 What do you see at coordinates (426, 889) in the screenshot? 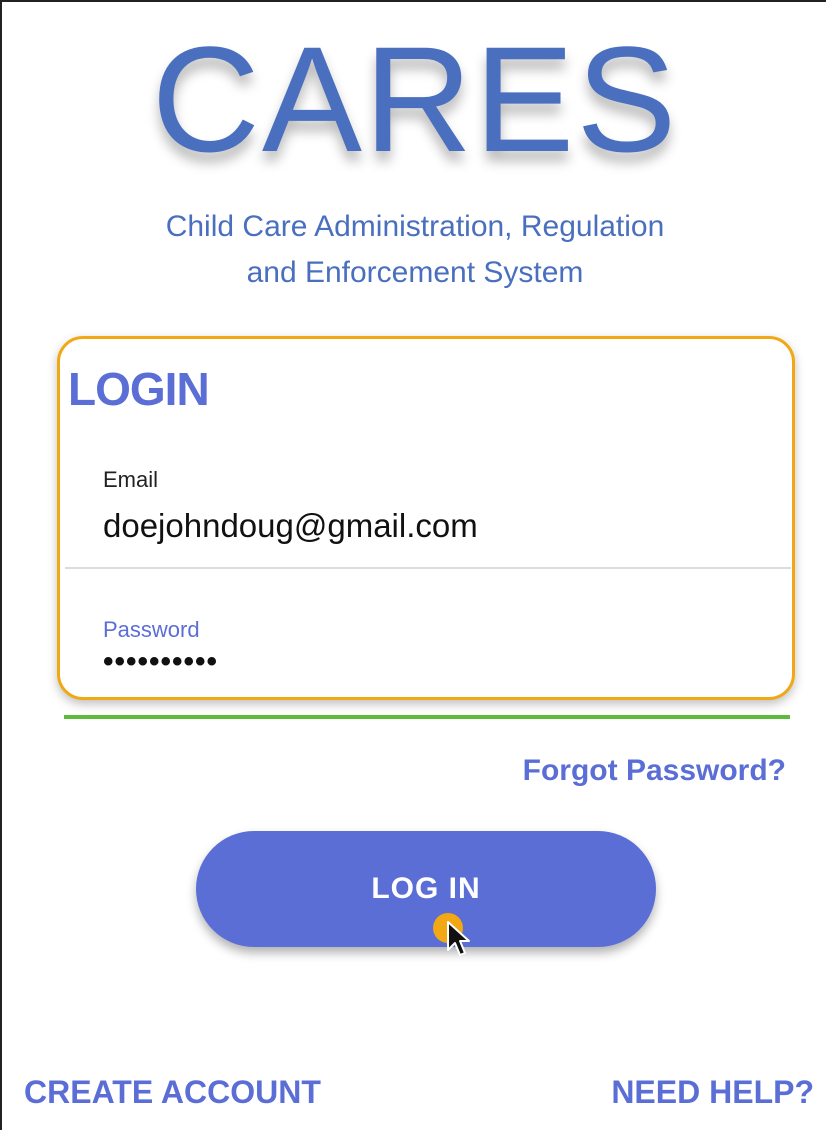
I see `login-button: LOG IN` at bounding box center [426, 889].